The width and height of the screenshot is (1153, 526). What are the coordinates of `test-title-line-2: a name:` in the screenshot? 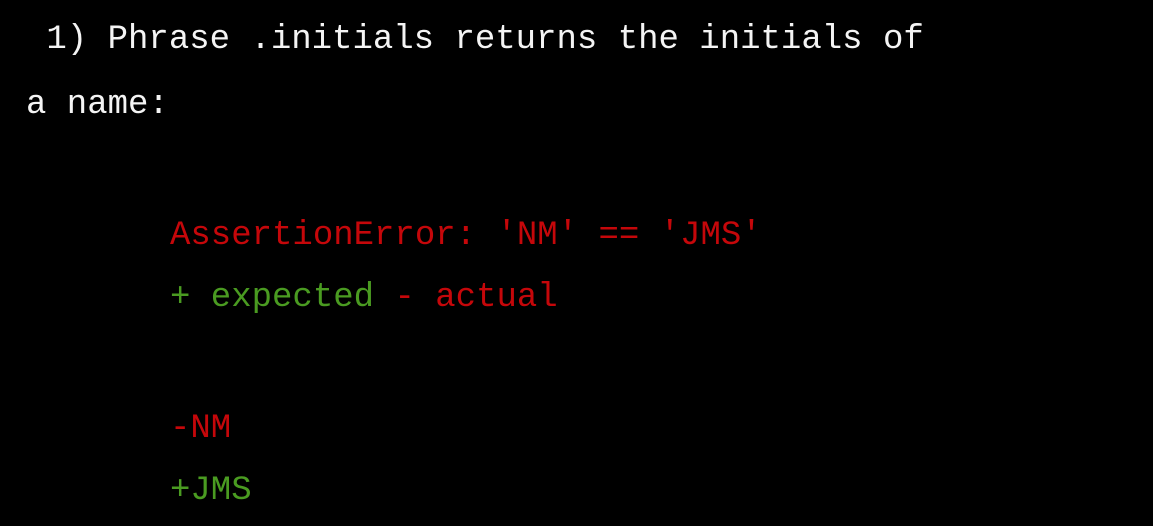 It's located at (97, 105).